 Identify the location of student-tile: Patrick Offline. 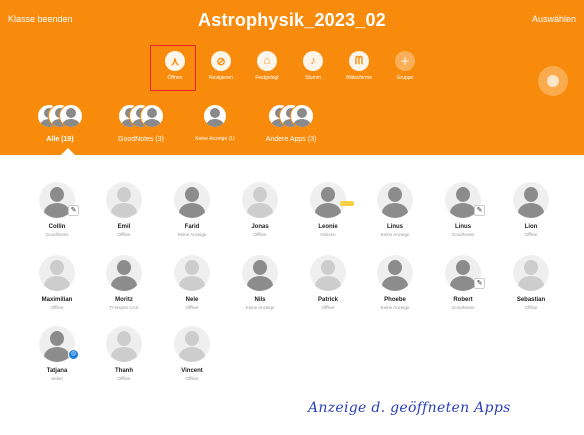
(328, 282).